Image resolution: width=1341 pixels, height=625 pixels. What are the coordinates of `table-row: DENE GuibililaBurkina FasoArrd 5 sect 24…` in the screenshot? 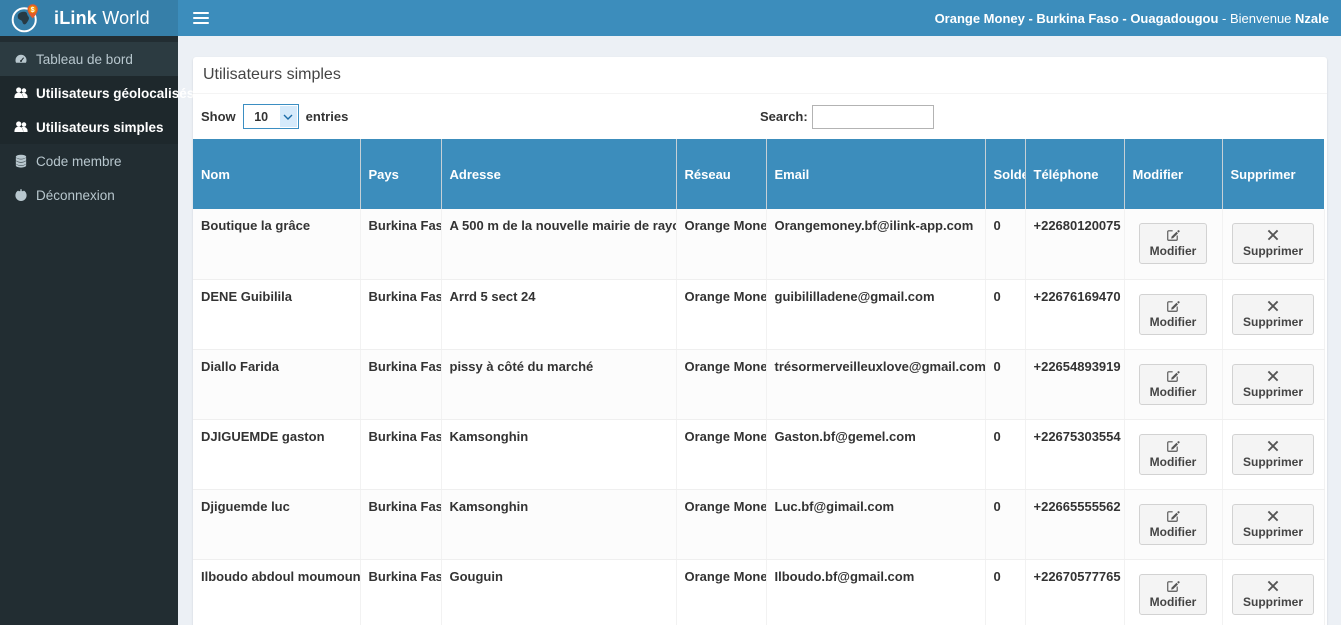 It's located at (759, 314).